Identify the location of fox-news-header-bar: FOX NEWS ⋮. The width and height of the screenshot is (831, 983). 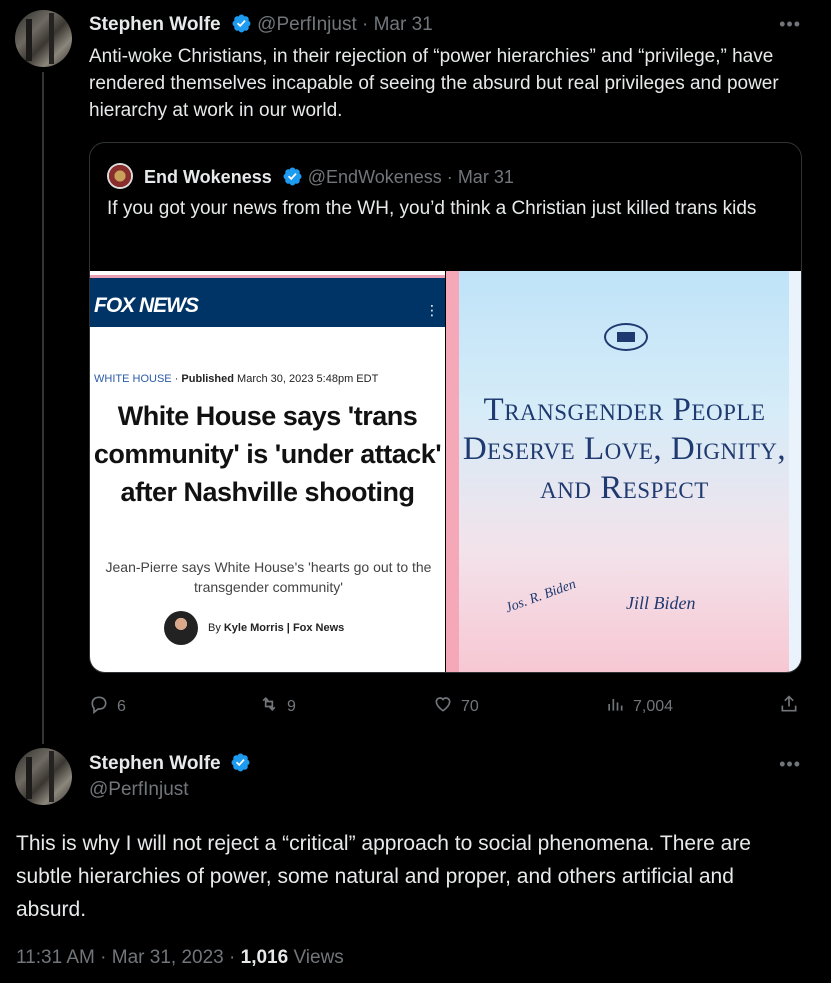
(267, 301).